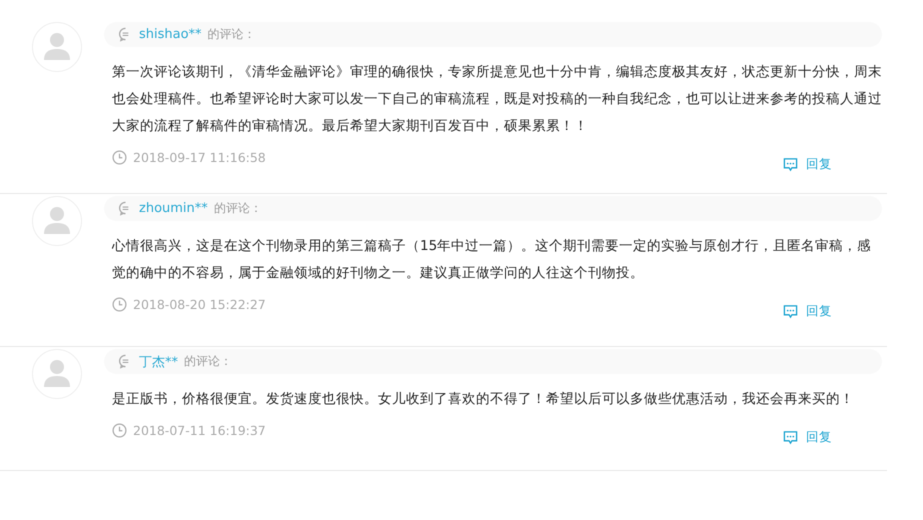 The height and width of the screenshot is (520, 923). What do you see at coordinates (158, 361) in the screenshot?
I see `username: 丁杰**` at bounding box center [158, 361].